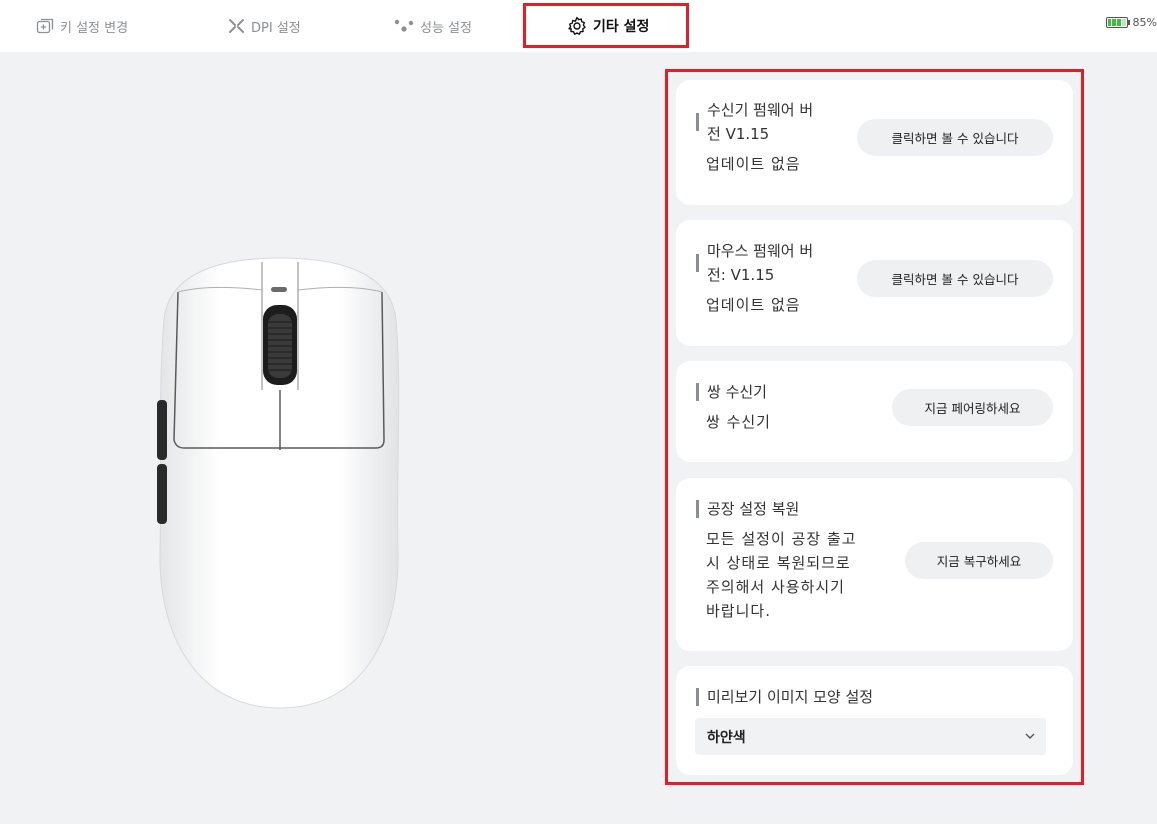 This screenshot has height=824, width=1157. I want to click on mouse-firmware-status: 업데이트 없음, so click(753, 305).